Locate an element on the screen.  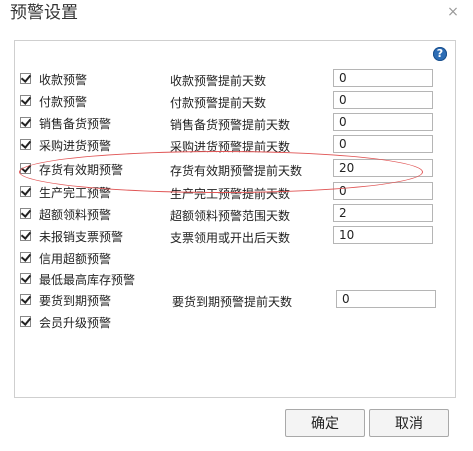
label-purchase: 采购进货预警 is located at coordinates (75, 146).